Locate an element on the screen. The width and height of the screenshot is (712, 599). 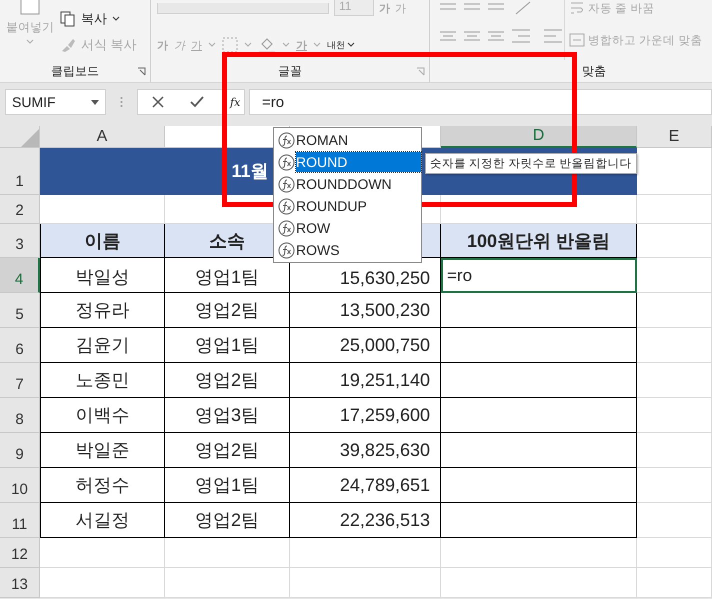
row-header: 9 is located at coordinates (20, 450).